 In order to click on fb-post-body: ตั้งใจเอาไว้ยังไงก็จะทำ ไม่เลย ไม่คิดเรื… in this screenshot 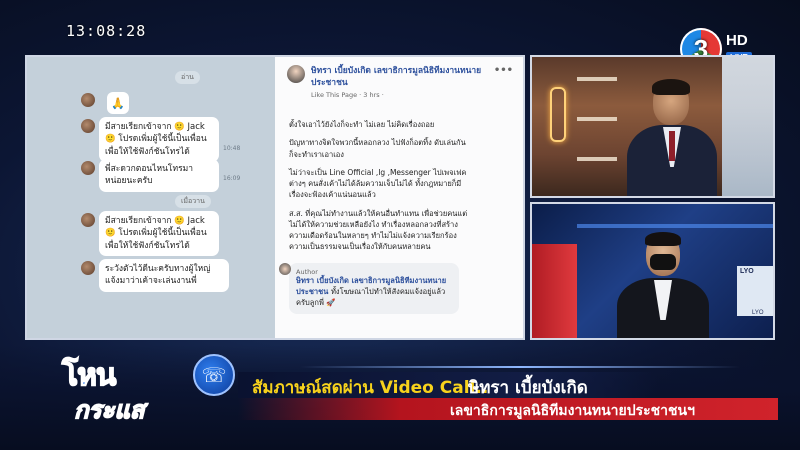, I will do `click(379, 189)`.